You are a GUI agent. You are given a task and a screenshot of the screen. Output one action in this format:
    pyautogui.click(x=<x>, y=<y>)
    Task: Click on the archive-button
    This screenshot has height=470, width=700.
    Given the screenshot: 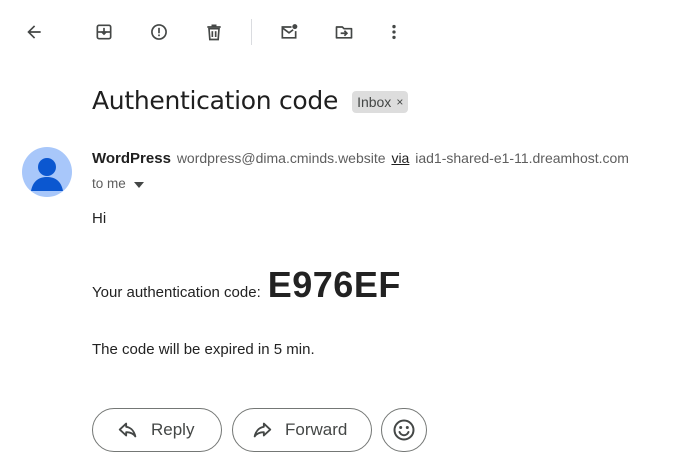 What is the action you would take?
    pyautogui.click(x=104, y=32)
    